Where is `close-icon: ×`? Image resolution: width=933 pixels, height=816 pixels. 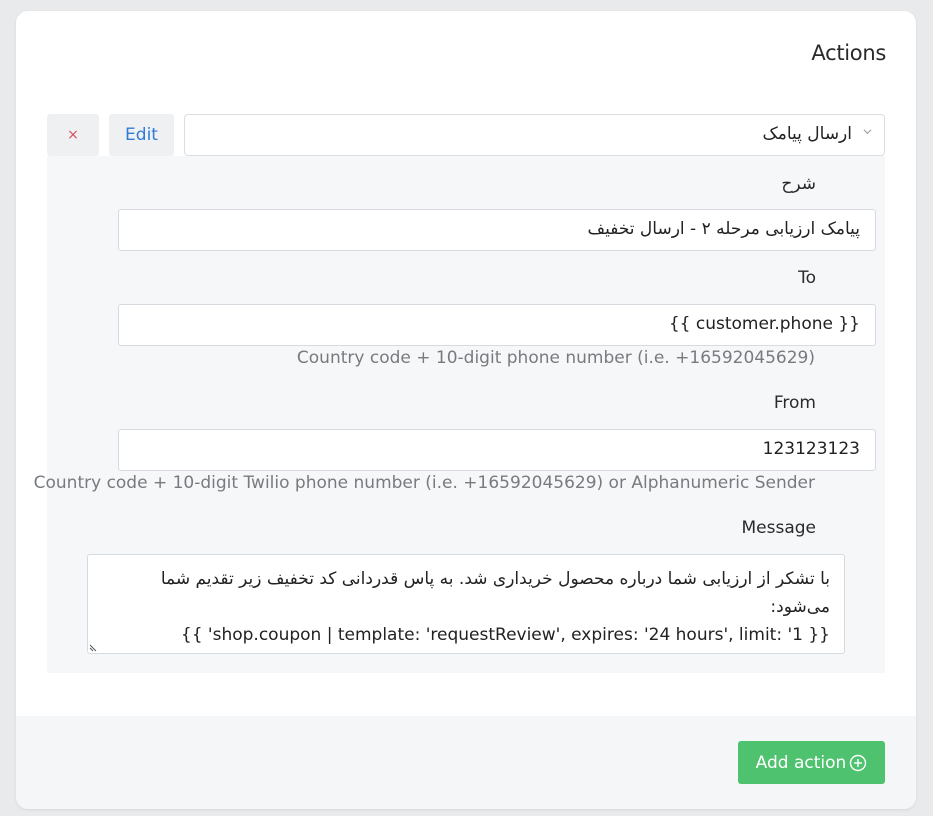
close-icon: × is located at coordinates (73, 135).